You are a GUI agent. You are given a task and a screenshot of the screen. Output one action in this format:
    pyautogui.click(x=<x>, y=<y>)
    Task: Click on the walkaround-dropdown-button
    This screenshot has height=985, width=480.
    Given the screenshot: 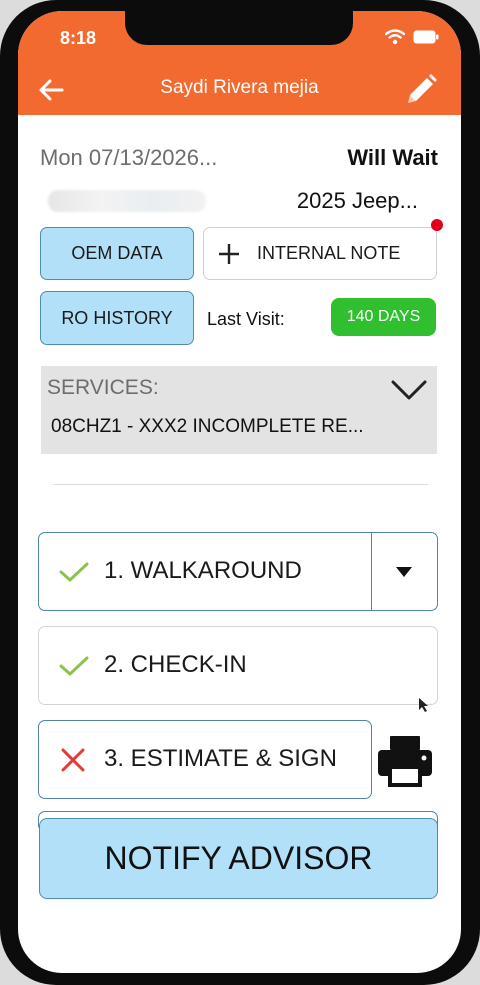 What is the action you would take?
    pyautogui.click(x=404, y=571)
    